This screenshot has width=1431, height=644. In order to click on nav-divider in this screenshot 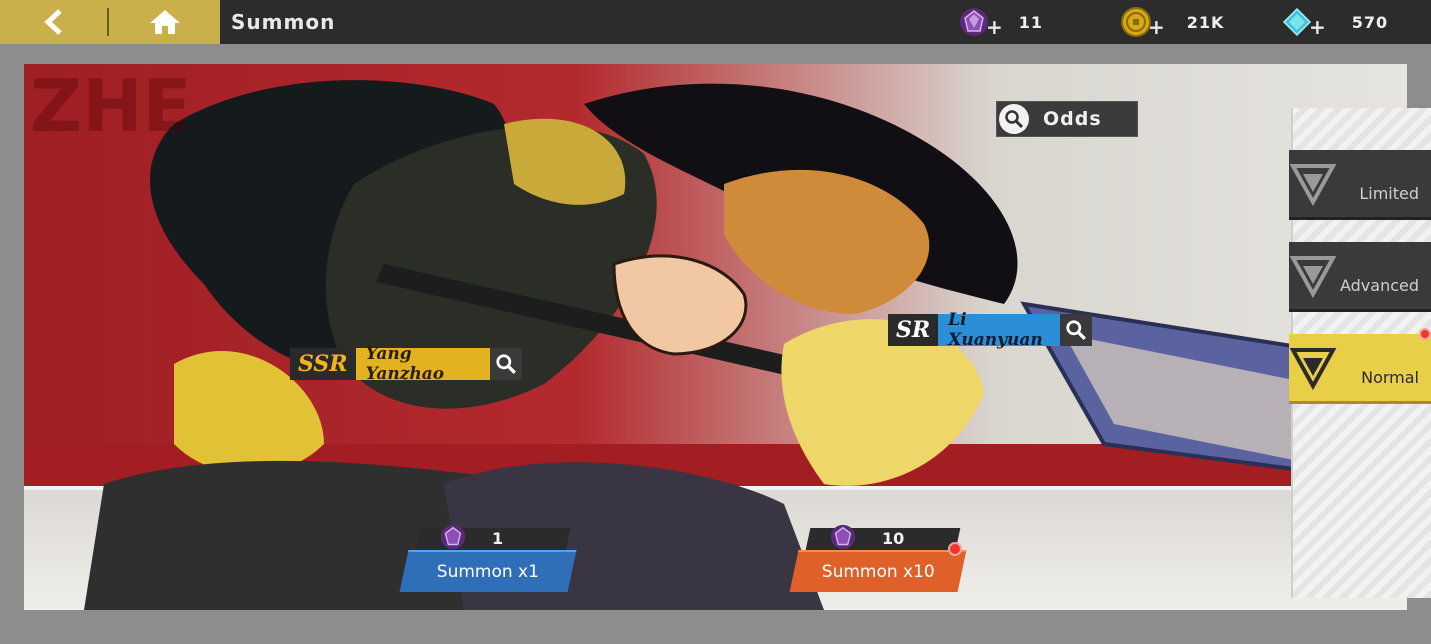, I will do `click(108, 22)`.